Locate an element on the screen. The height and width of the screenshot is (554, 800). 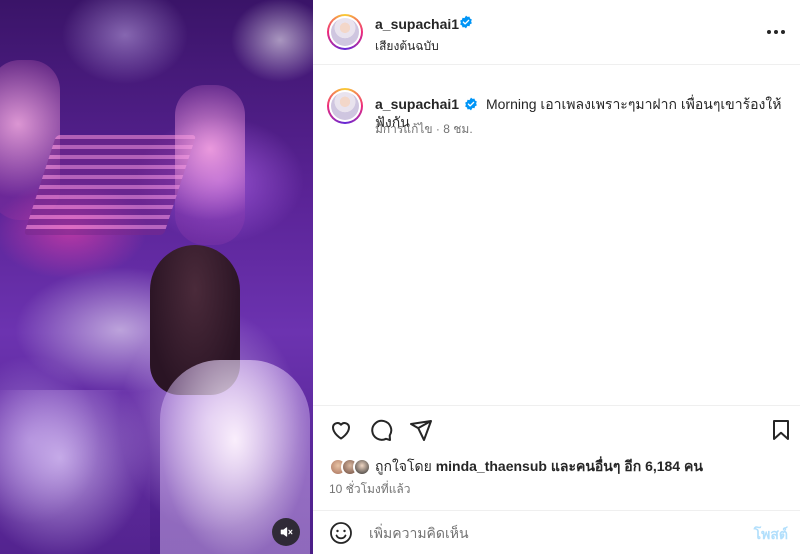
flower-decoration-right is located at coordinates (210, 165).